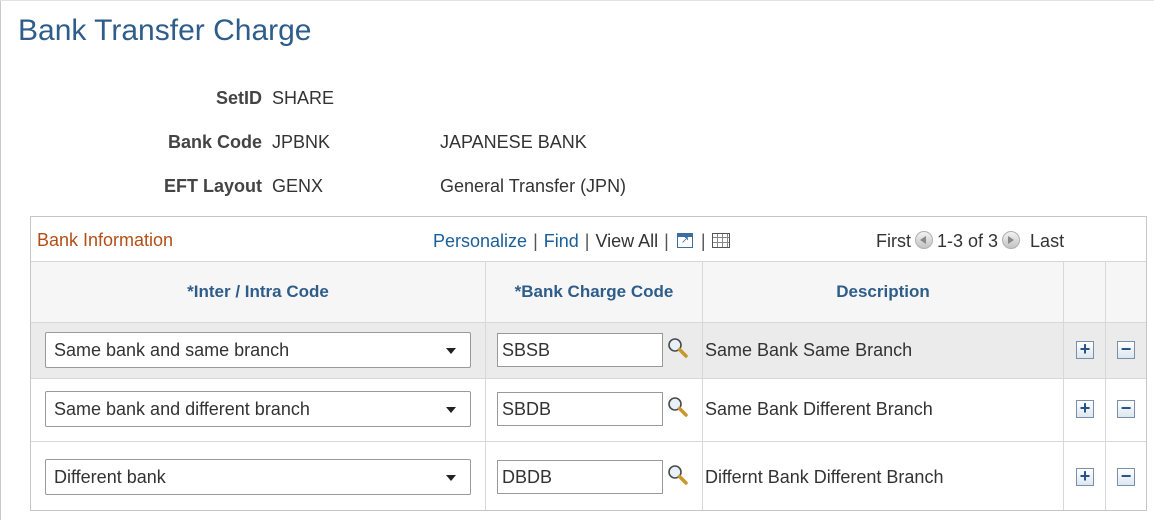 The width and height of the screenshot is (1154, 520). Describe the element at coordinates (298, 186) in the screenshot. I see `eft-layout-value: GENX` at that location.